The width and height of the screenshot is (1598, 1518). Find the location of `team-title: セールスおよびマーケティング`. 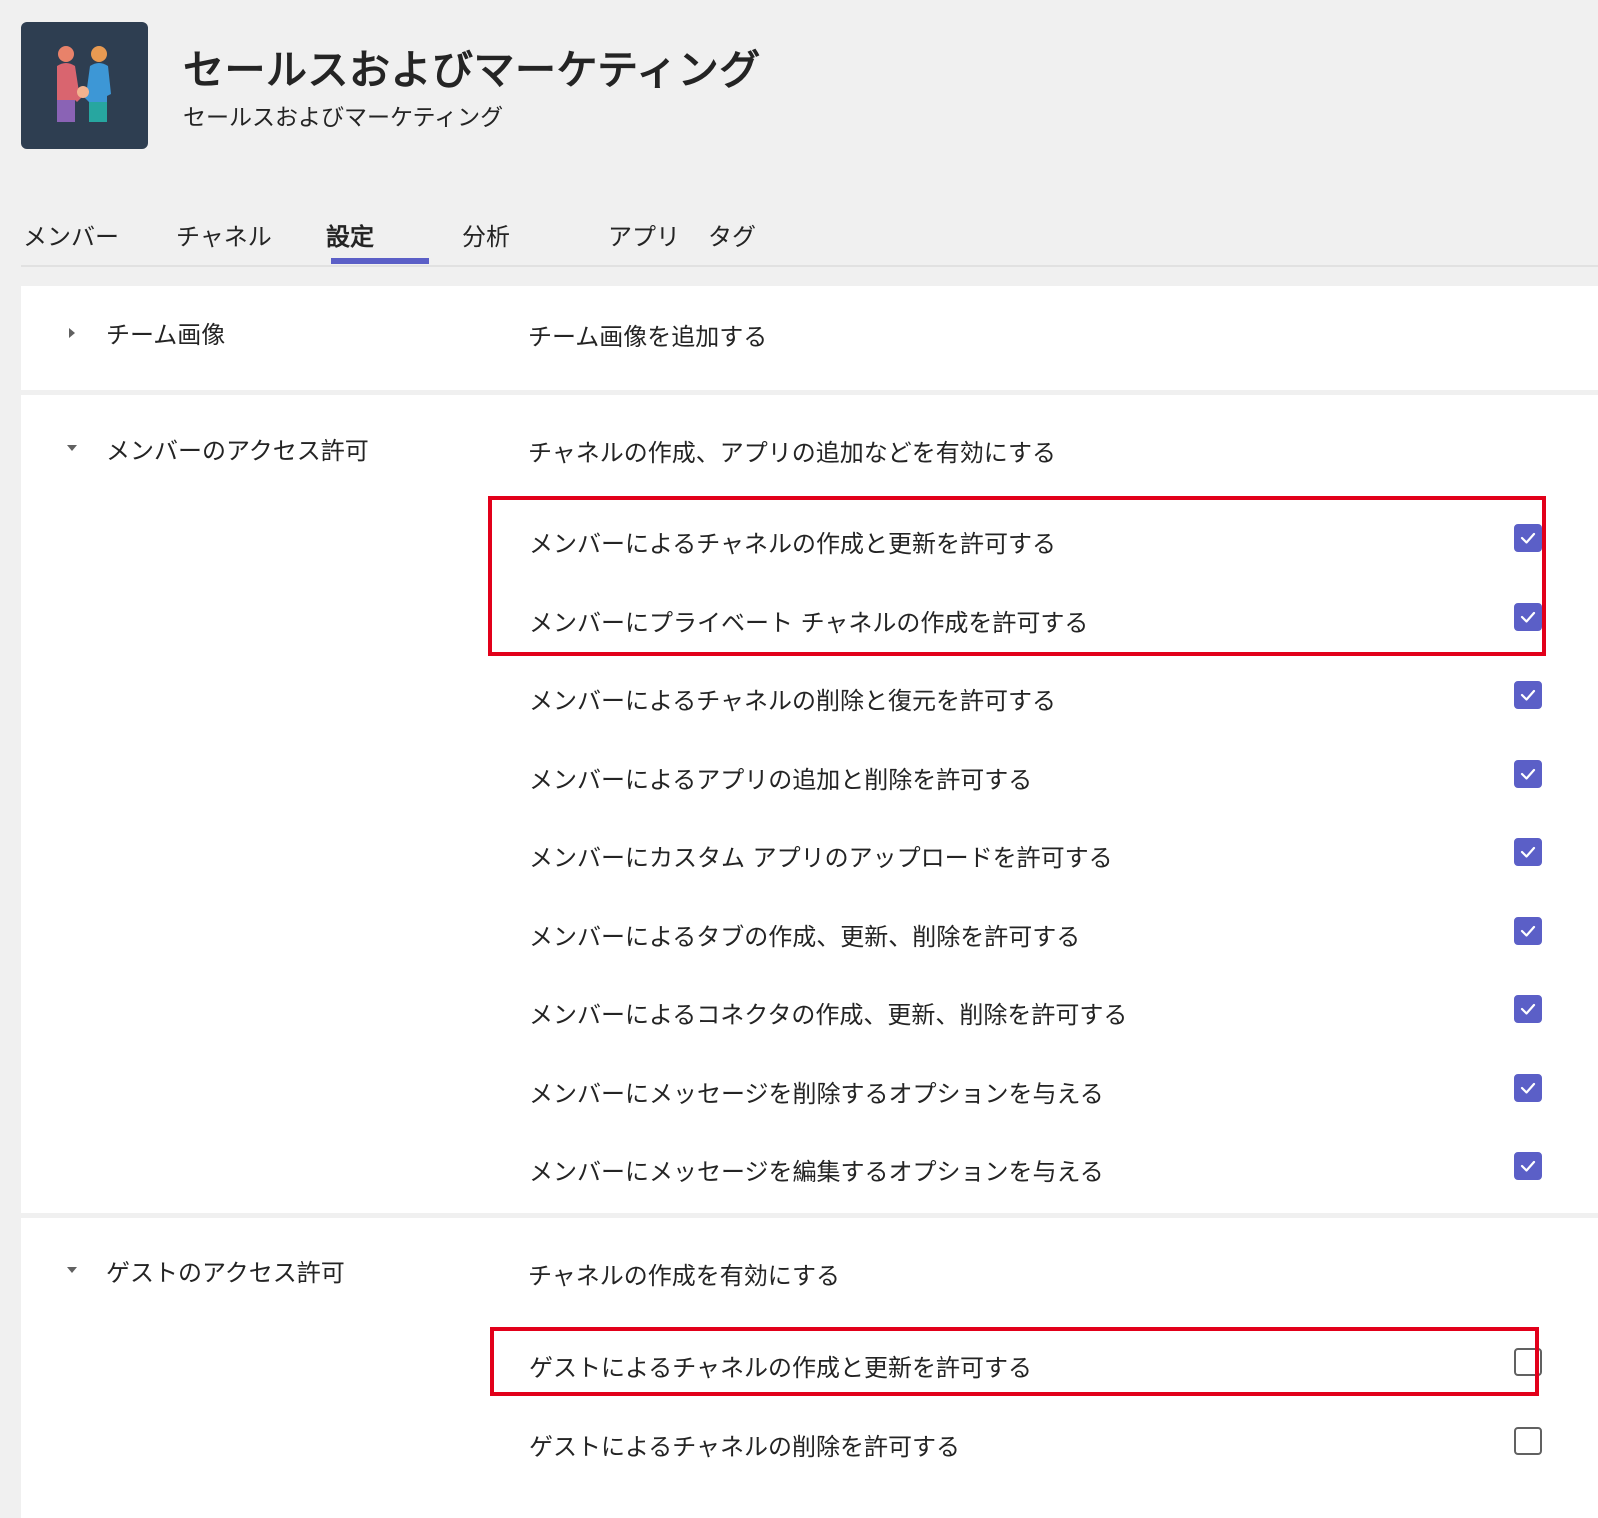

team-title: セールスおよびマーケティング is located at coordinates (472, 70).